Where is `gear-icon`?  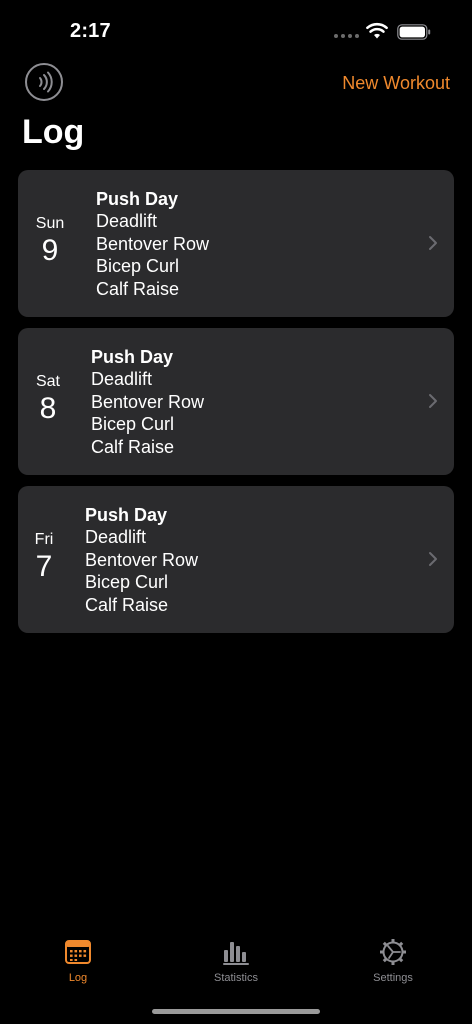 gear-icon is located at coordinates (393, 952).